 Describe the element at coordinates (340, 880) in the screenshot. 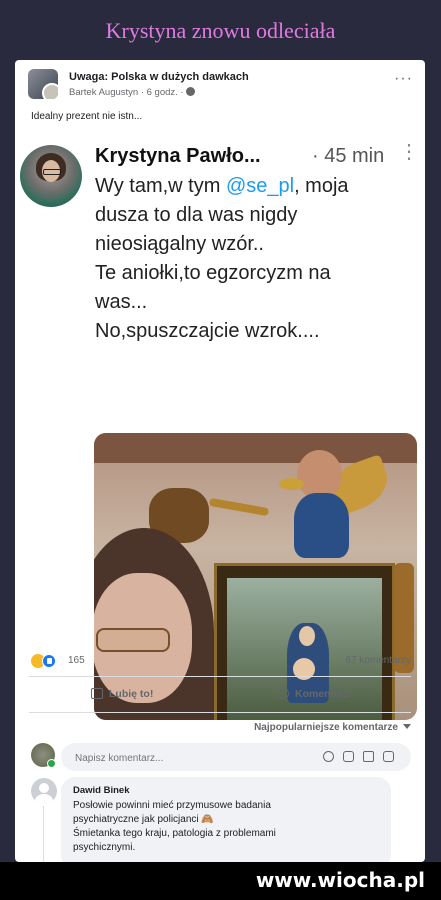

I see `site-watermark: www.wiocha.pl` at that location.